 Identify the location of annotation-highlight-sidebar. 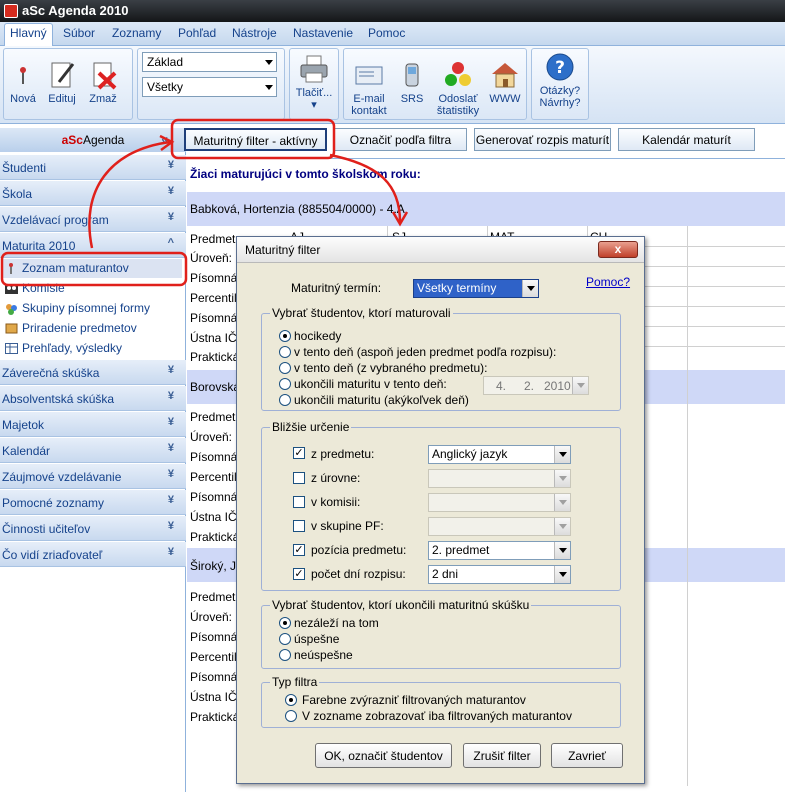
(94, 269).